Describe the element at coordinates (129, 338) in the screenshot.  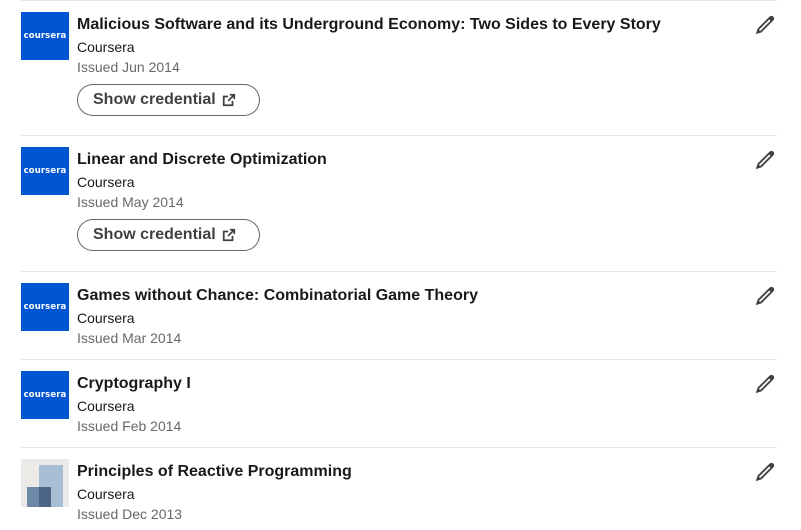
I see `certification-issued-date: Issued Mar 2014` at that location.